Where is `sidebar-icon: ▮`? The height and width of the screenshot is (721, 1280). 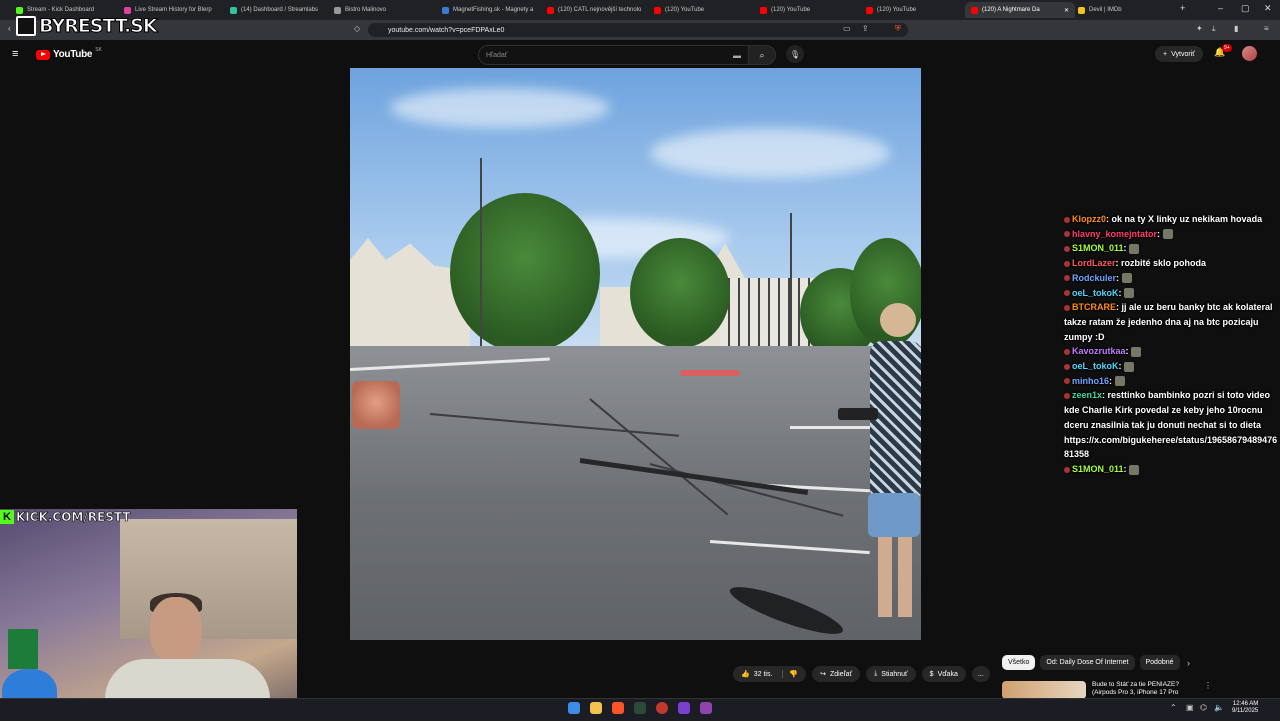 sidebar-icon: ▮ is located at coordinates (1236, 28).